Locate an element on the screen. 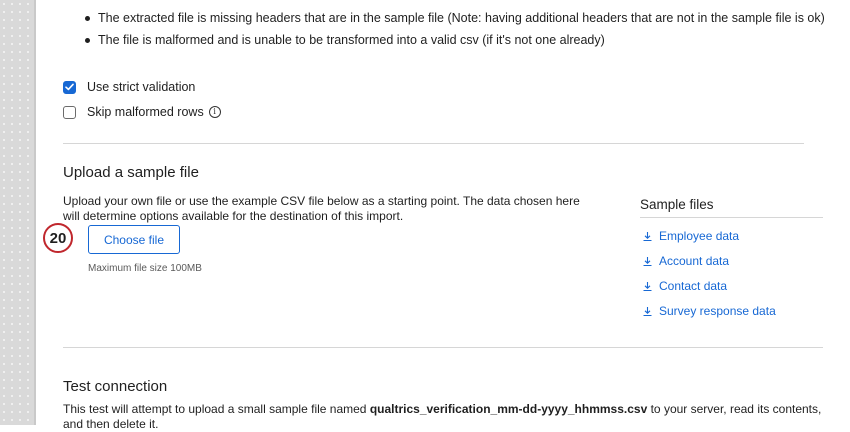 This screenshot has width=850, height=432. sample-link-employee: Employee data is located at coordinates (689, 236).